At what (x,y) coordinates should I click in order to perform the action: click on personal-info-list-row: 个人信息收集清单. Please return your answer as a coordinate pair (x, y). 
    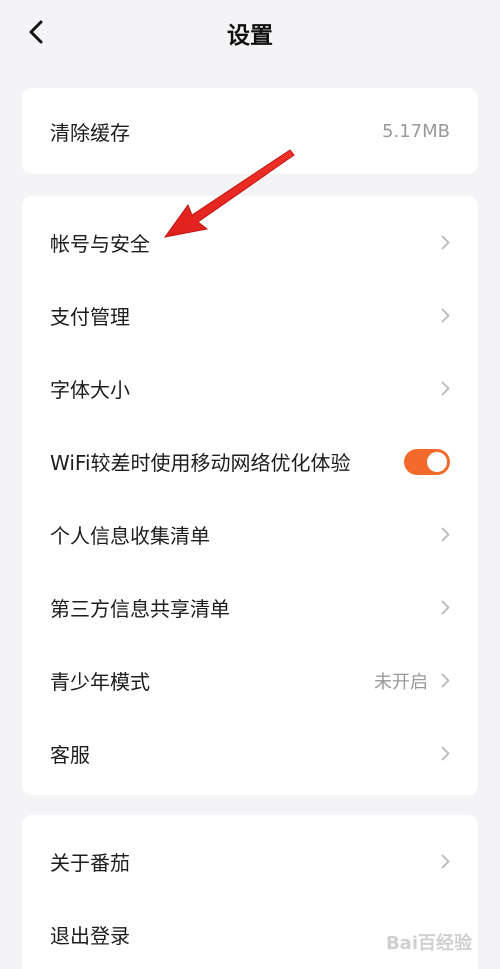
    Looking at the image, I should click on (250, 534).